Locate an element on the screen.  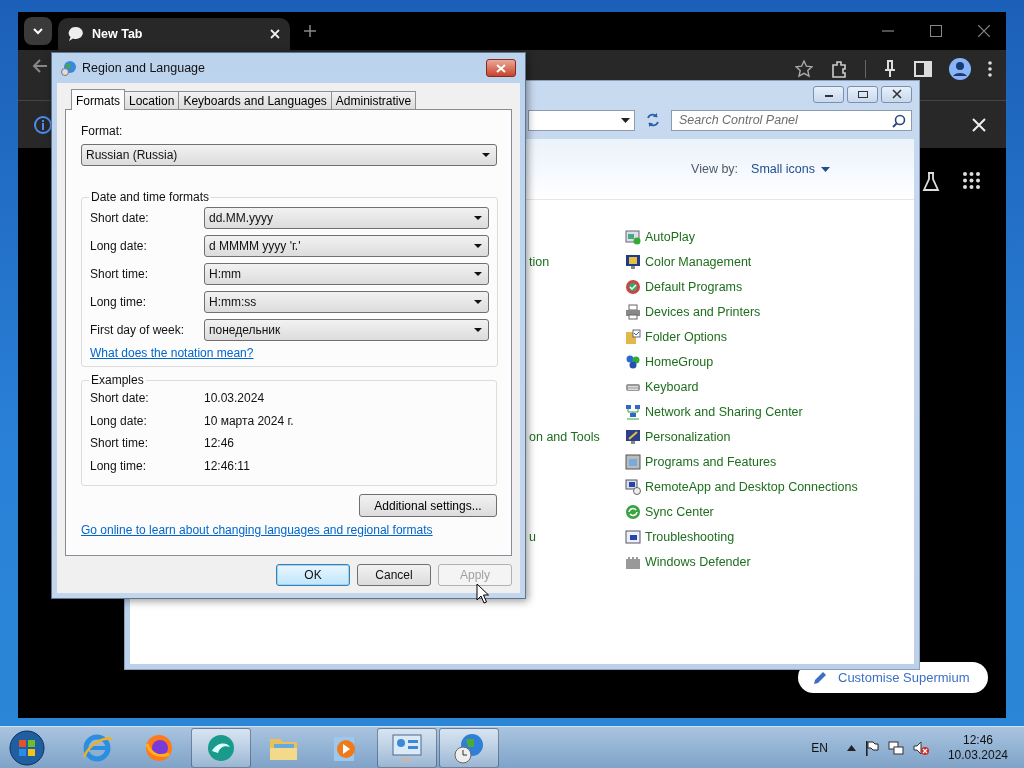
mouse-cursor-icon is located at coordinates (482, 593).